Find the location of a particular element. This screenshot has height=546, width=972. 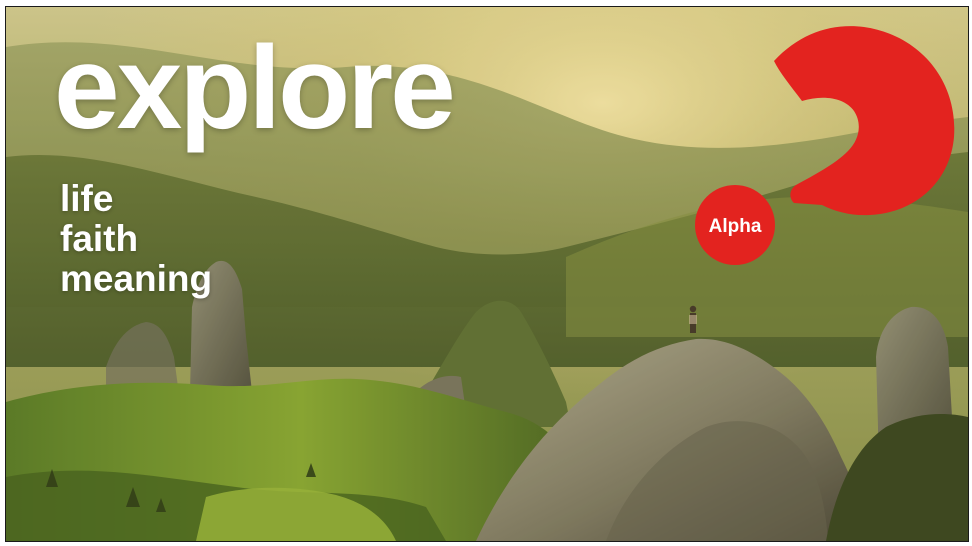

headline-explore: explore is located at coordinates (255, 88).